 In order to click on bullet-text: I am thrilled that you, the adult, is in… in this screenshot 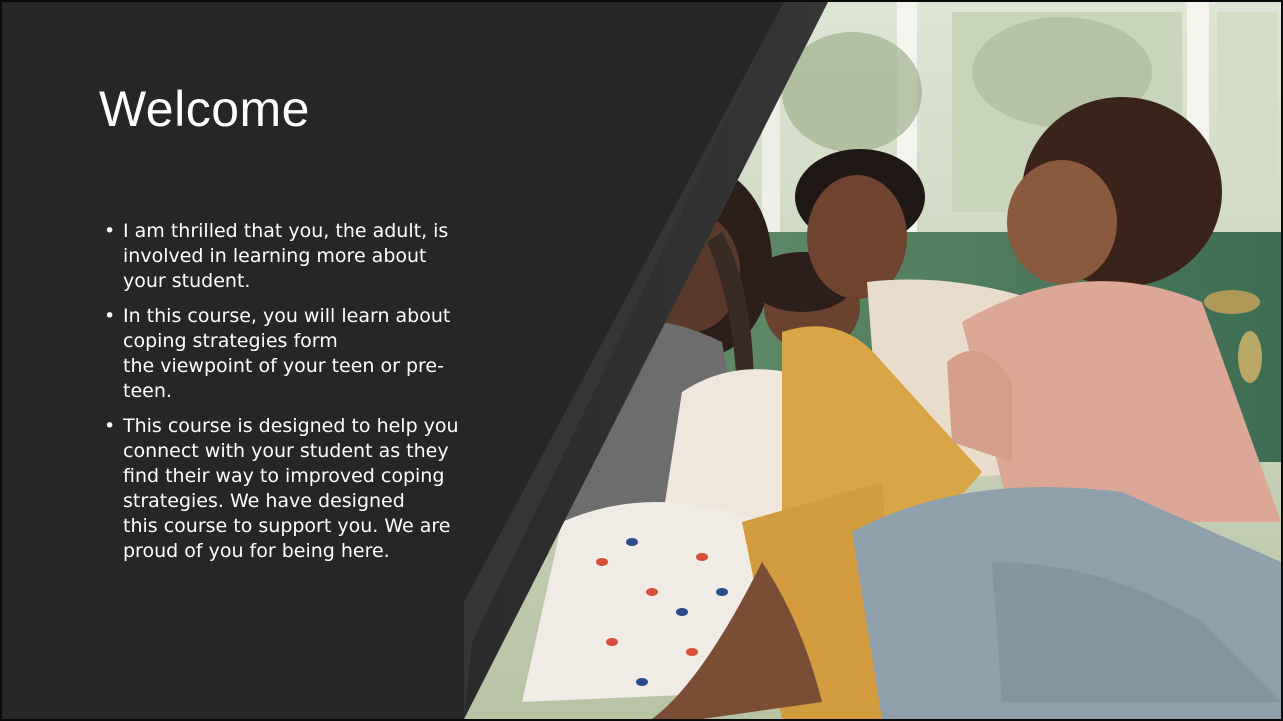, I will do `click(286, 256)`.